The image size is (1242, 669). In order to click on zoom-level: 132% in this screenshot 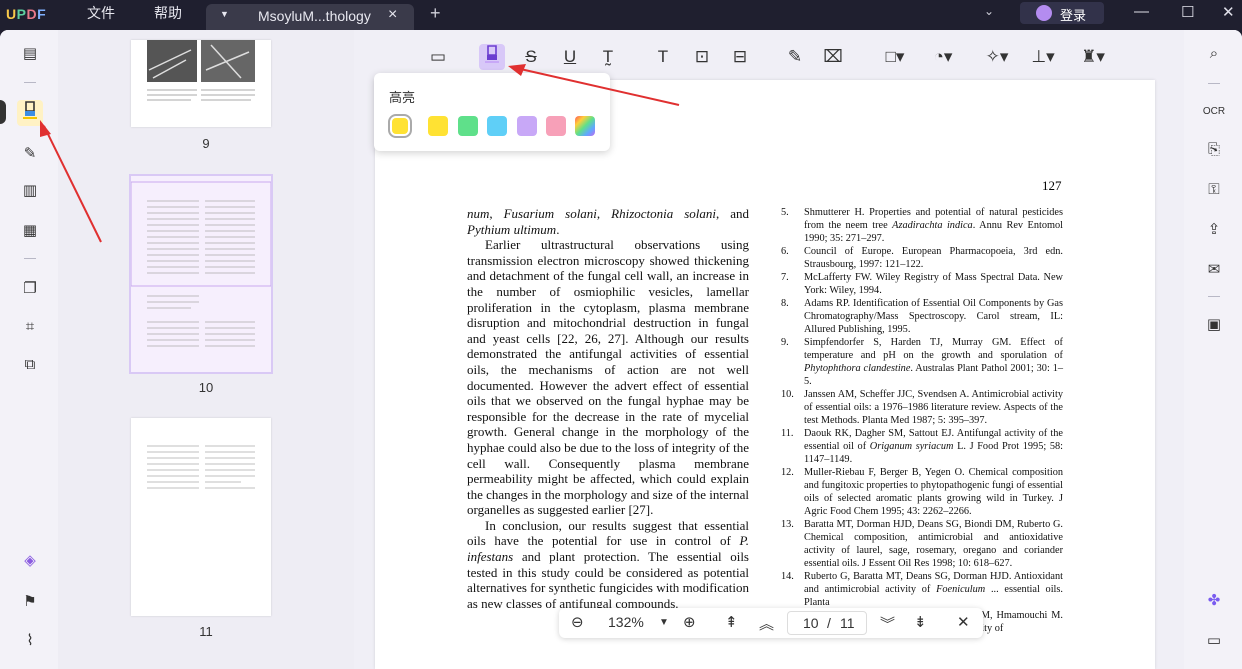, I will do `click(626, 622)`.